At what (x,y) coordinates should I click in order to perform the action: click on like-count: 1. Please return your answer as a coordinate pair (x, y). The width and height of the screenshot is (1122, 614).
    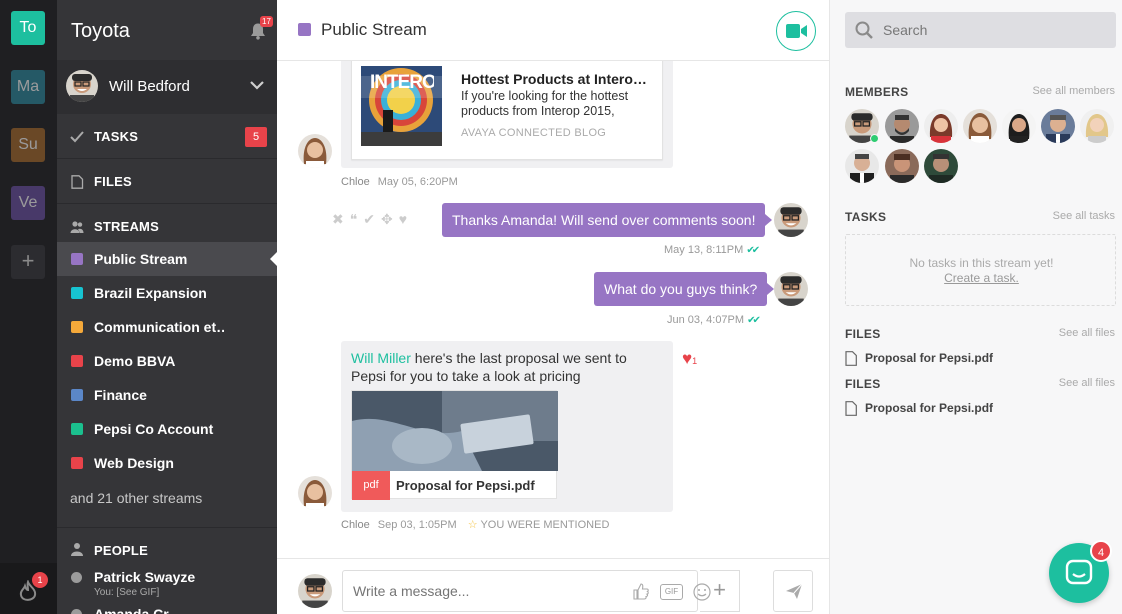
    Looking at the image, I should click on (695, 361).